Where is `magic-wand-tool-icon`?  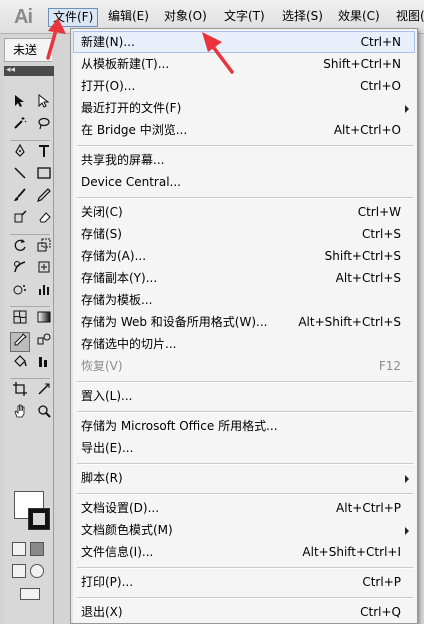
magic-wand-tool-icon is located at coordinates (20, 126).